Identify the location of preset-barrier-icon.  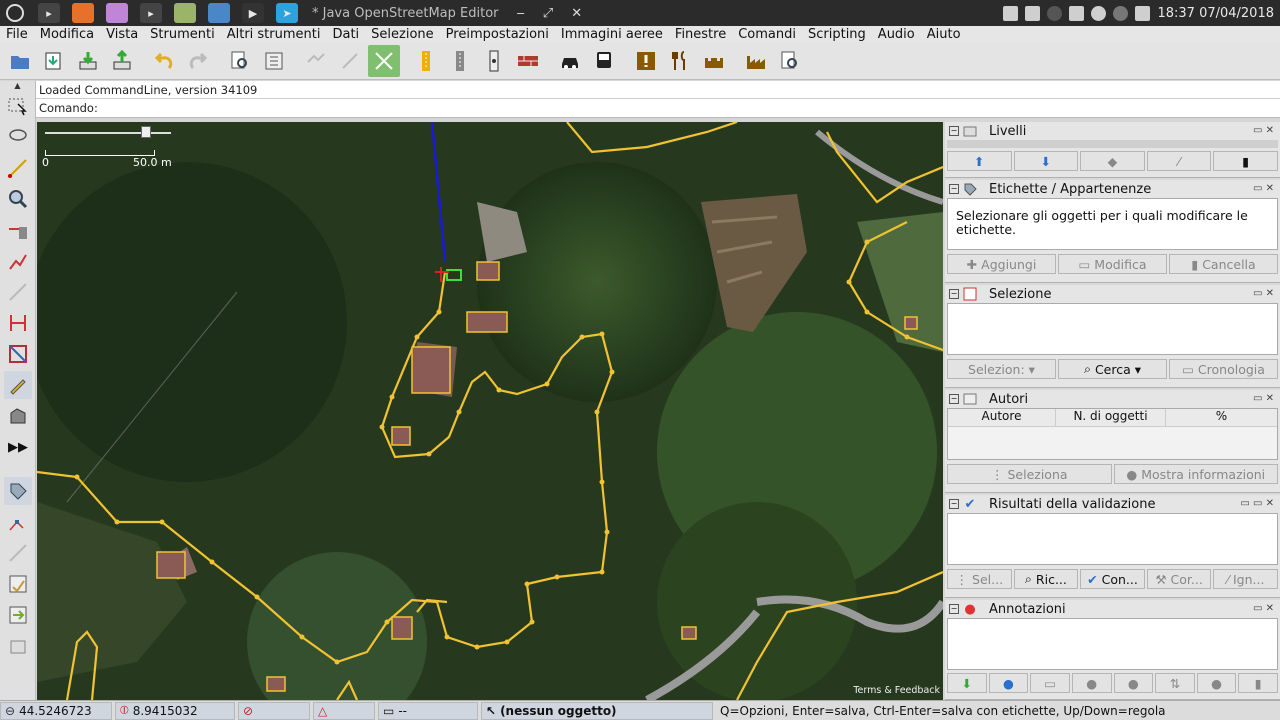
(528, 61).